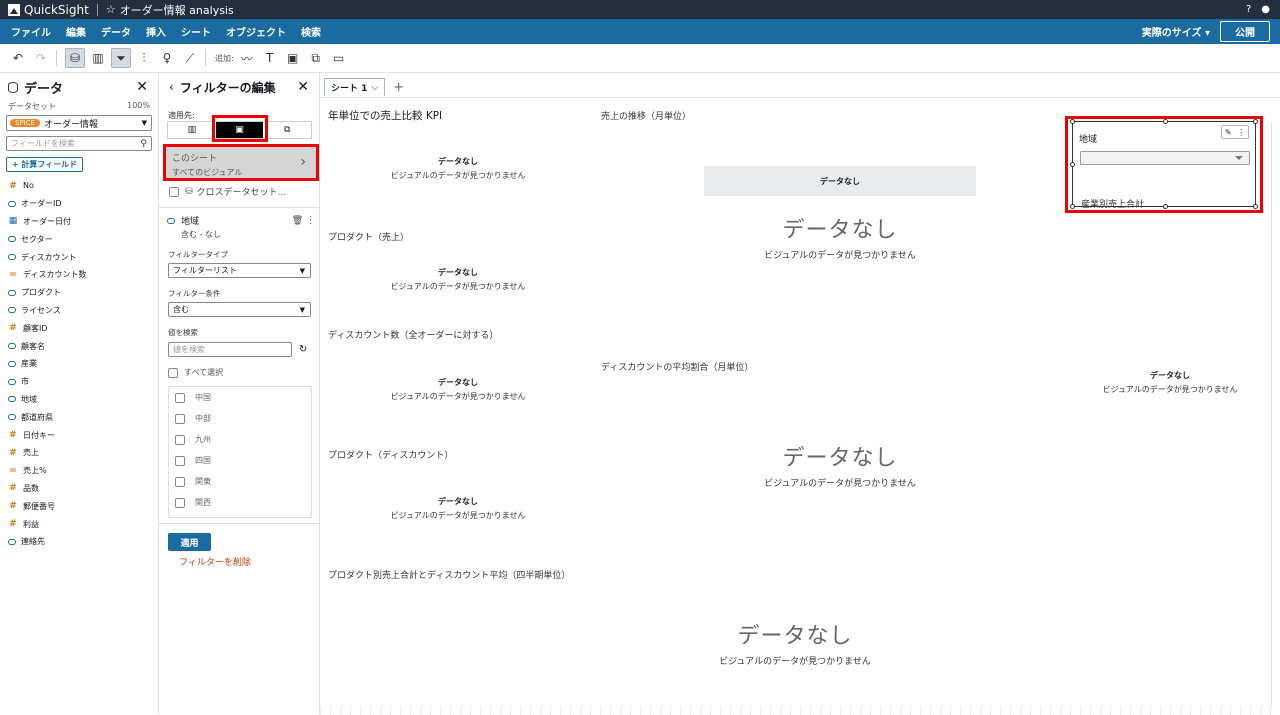 The width and height of the screenshot is (1280, 715). I want to click on region-control: 地域 ✎ ⋮, so click(1164, 164).